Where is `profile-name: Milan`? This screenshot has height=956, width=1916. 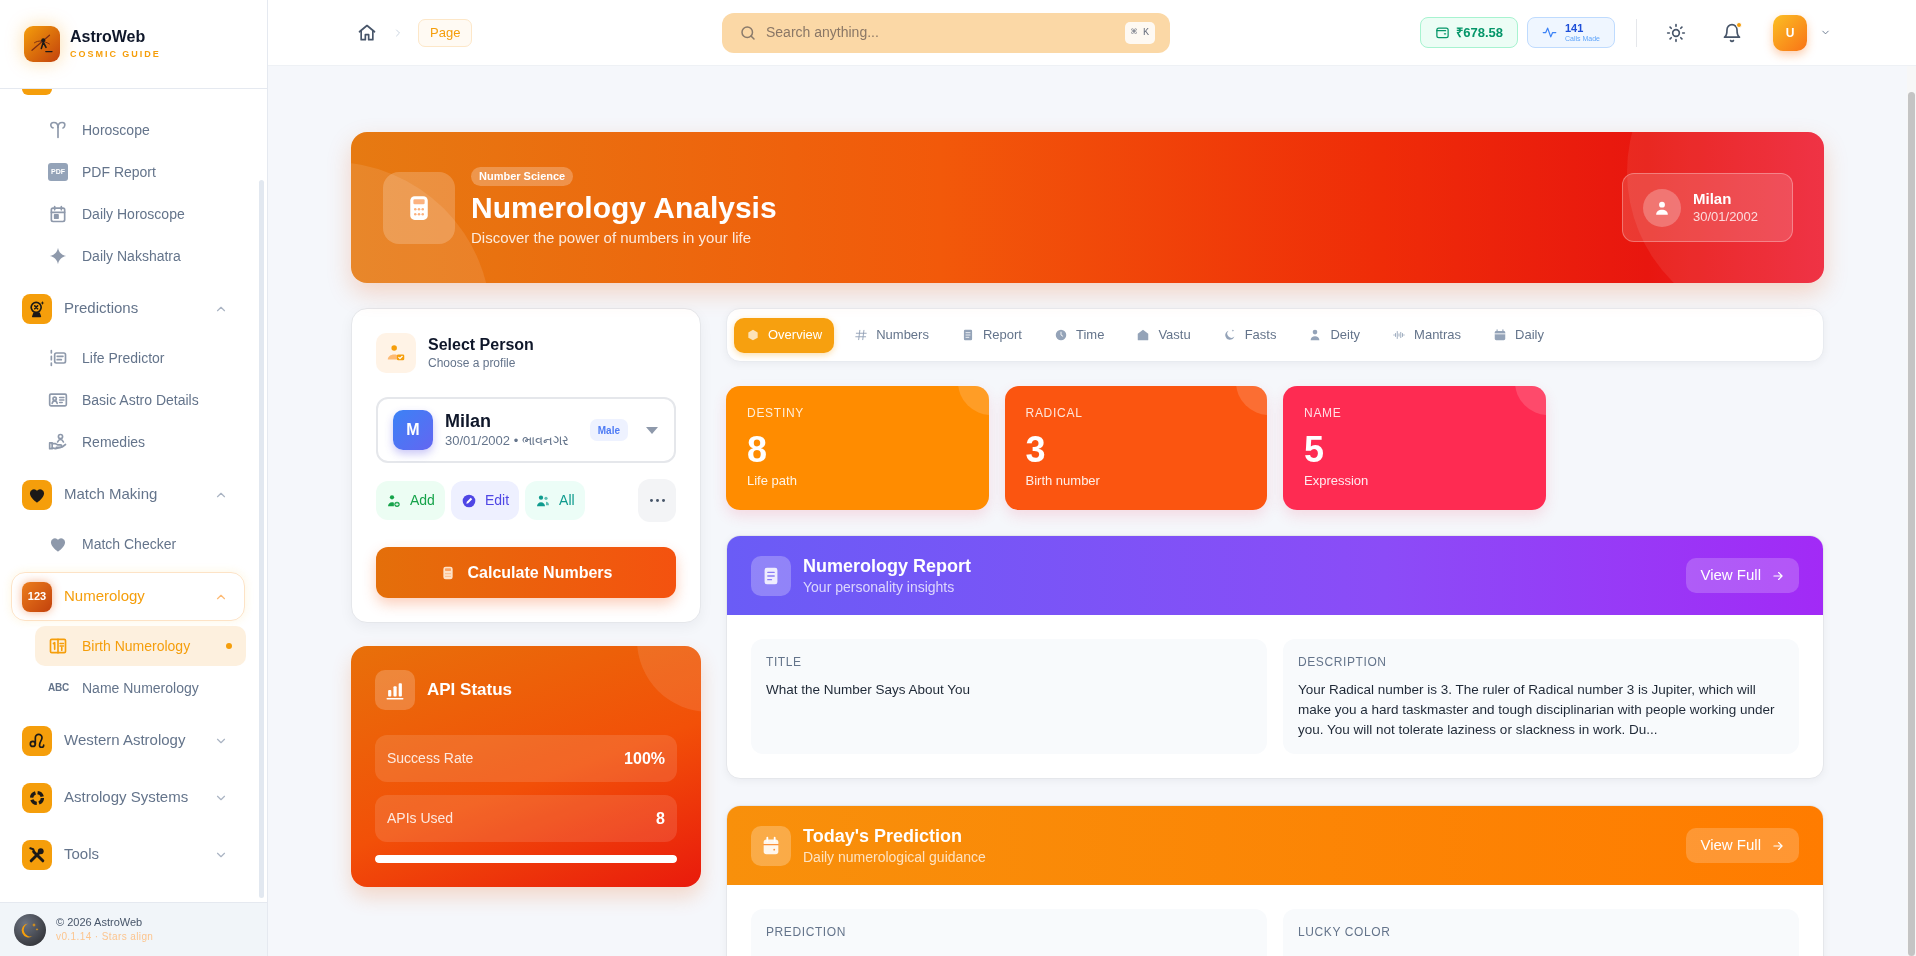 profile-name: Milan is located at coordinates (468, 421).